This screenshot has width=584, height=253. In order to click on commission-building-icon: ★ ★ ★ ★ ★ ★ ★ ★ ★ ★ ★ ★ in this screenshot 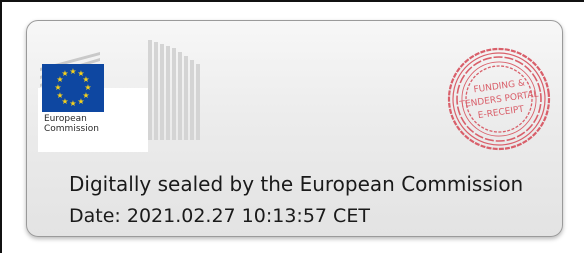, I will do `click(119, 96)`.